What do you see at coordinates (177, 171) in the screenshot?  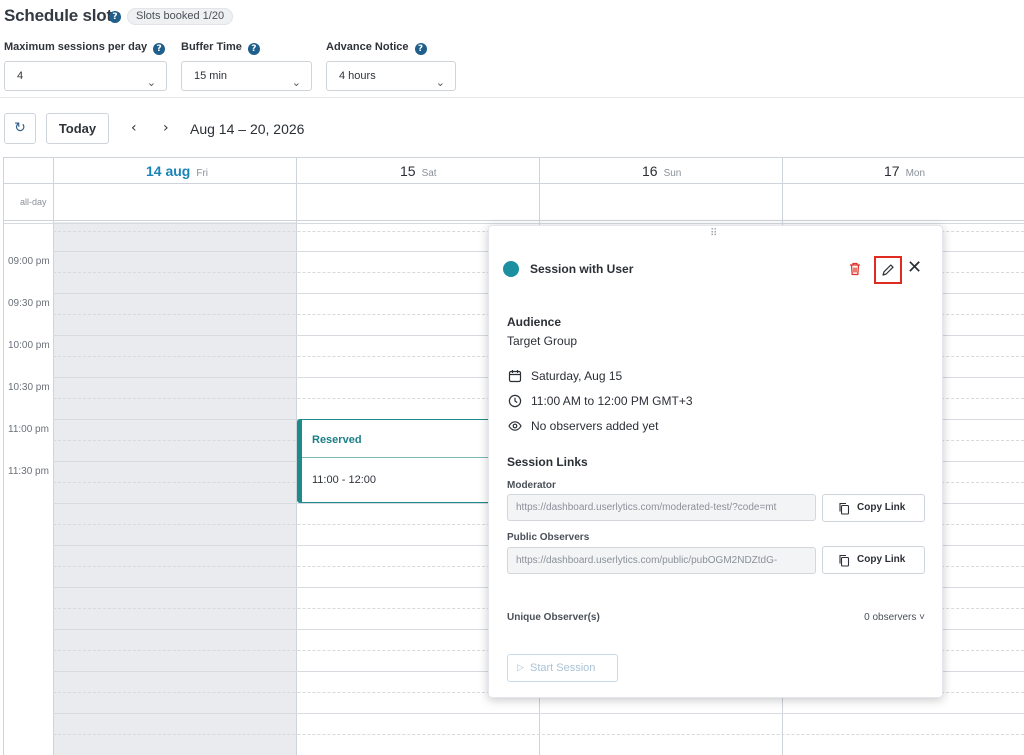 I see `day-header-fri: 14 aug Fri` at bounding box center [177, 171].